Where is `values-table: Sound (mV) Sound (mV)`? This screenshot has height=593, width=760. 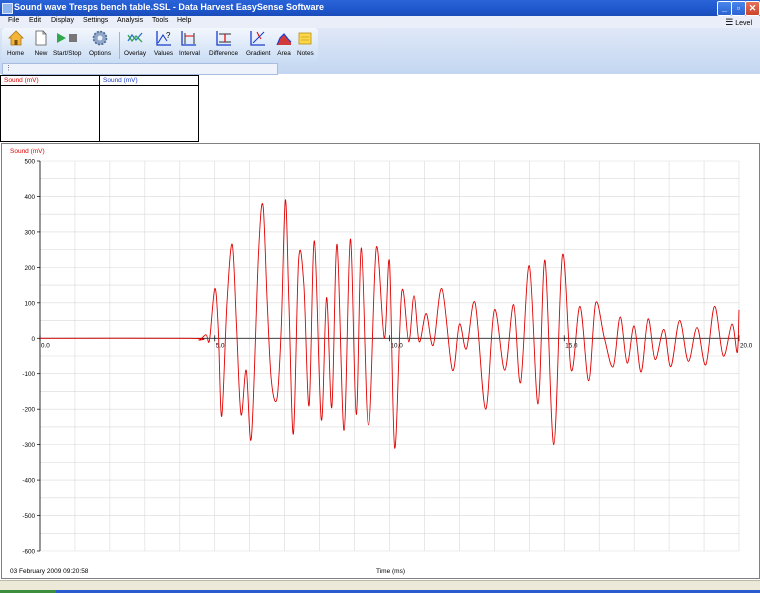
values-table: Sound (mV) Sound (mV) is located at coordinates (99, 108).